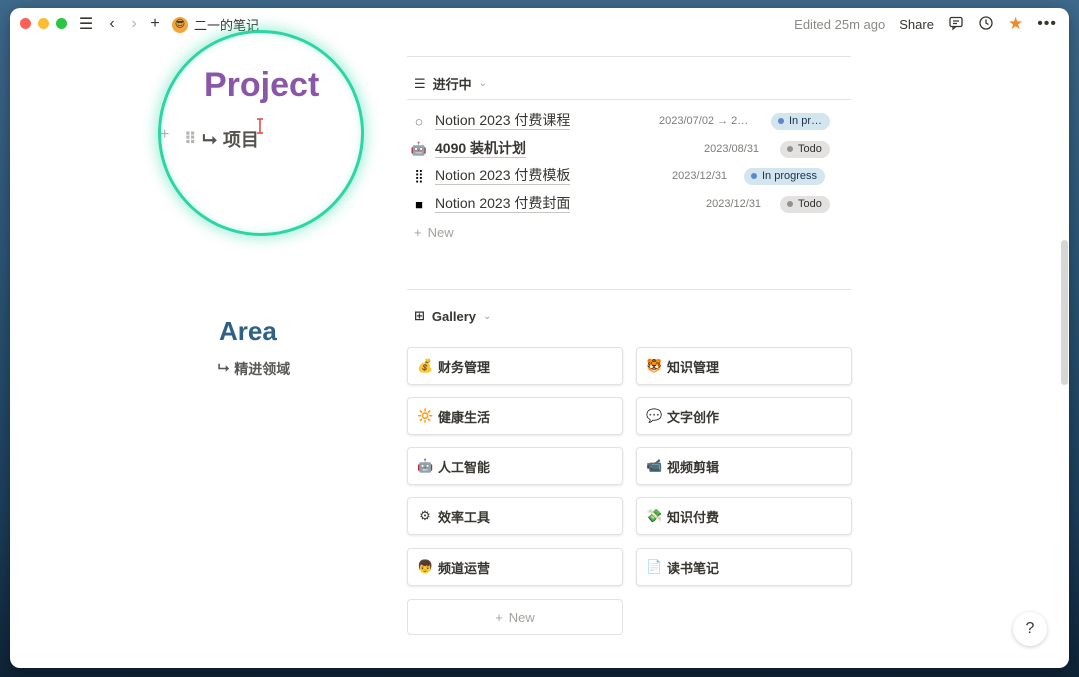 The width and height of the screenshot is (1079, 677). I want to click on card-label: 视频剪辑, so click(693, 467).